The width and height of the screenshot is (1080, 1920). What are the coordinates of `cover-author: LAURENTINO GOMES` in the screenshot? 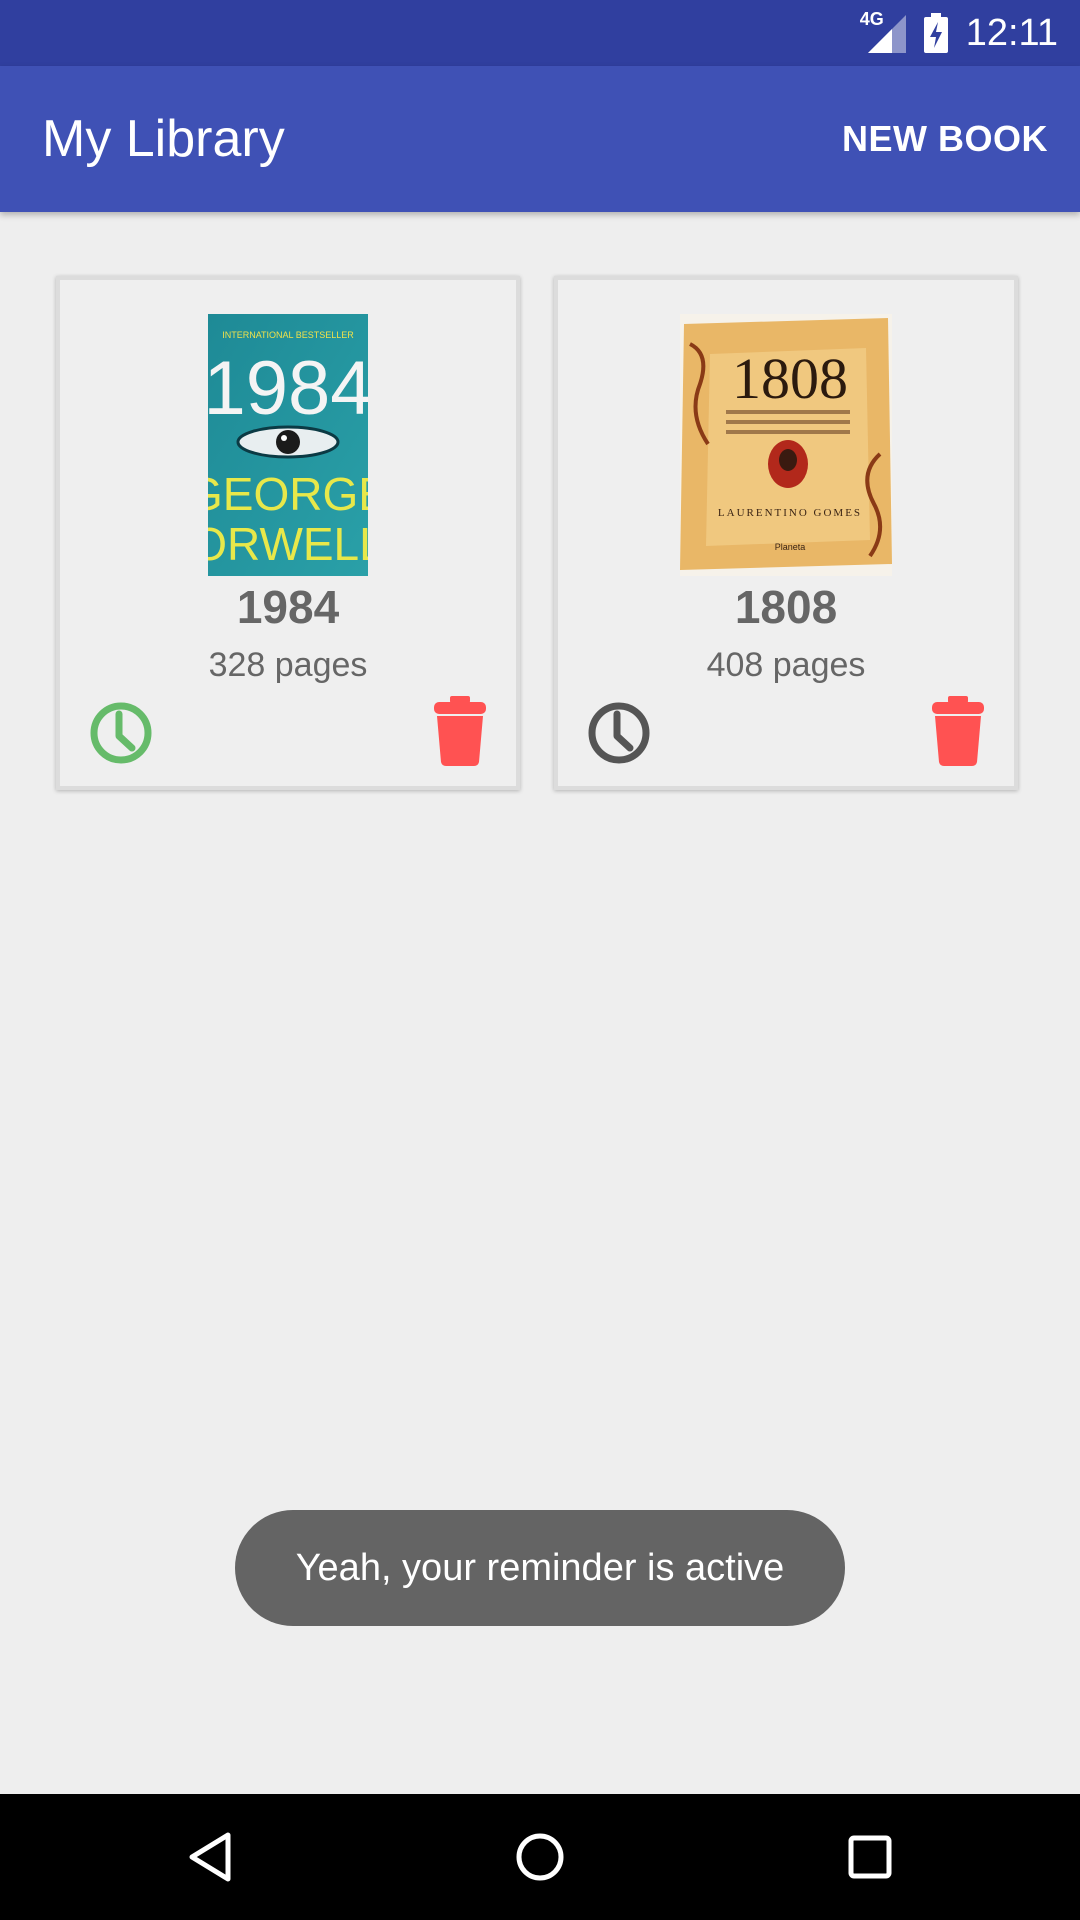 It's located at (790, 513).